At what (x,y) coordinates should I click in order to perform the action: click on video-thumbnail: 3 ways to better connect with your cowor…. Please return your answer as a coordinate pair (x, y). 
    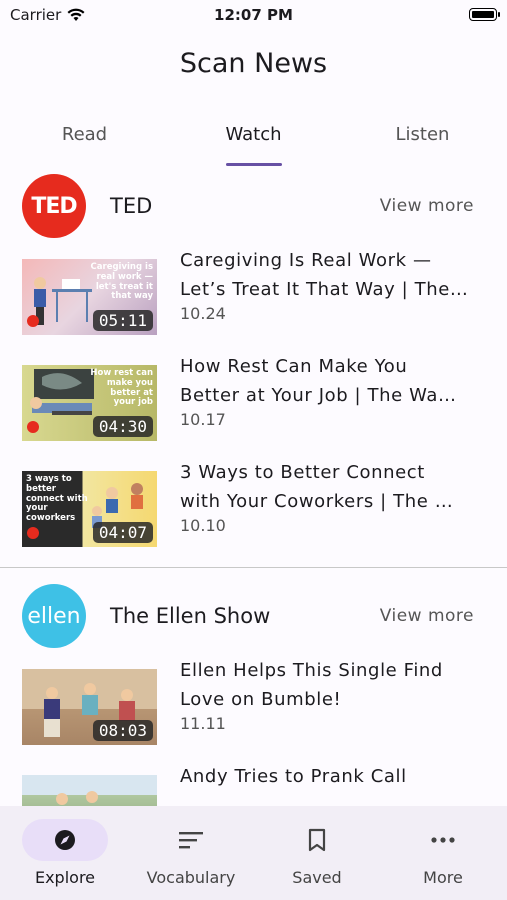
    Looking at the image, I should click on (89, 509).